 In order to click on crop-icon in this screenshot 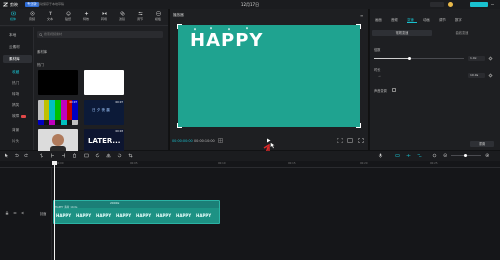, I will do `click(130, 155)`.